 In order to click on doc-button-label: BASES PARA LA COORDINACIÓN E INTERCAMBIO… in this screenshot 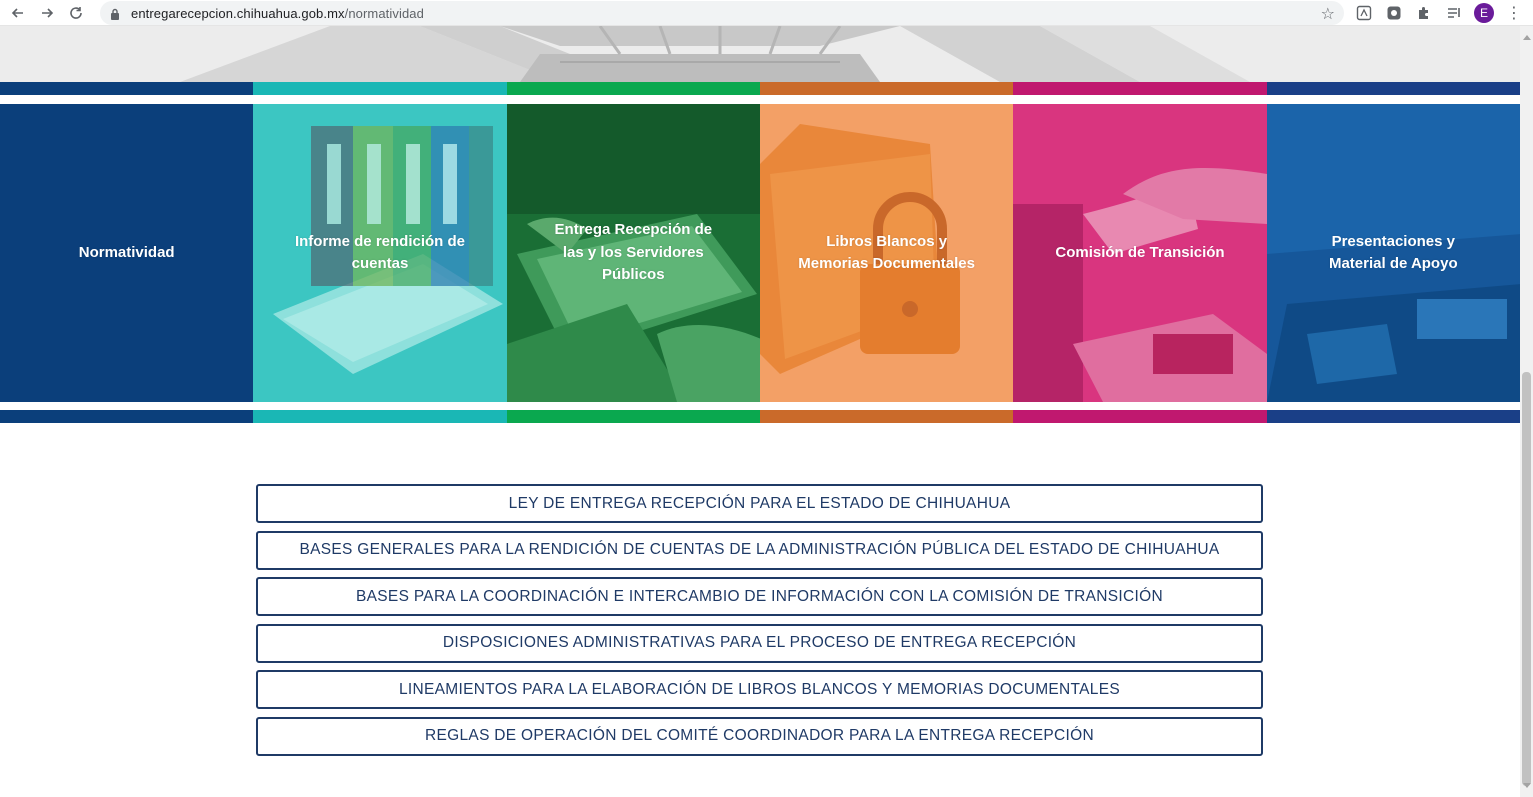, I will do `click(759, 596)`.